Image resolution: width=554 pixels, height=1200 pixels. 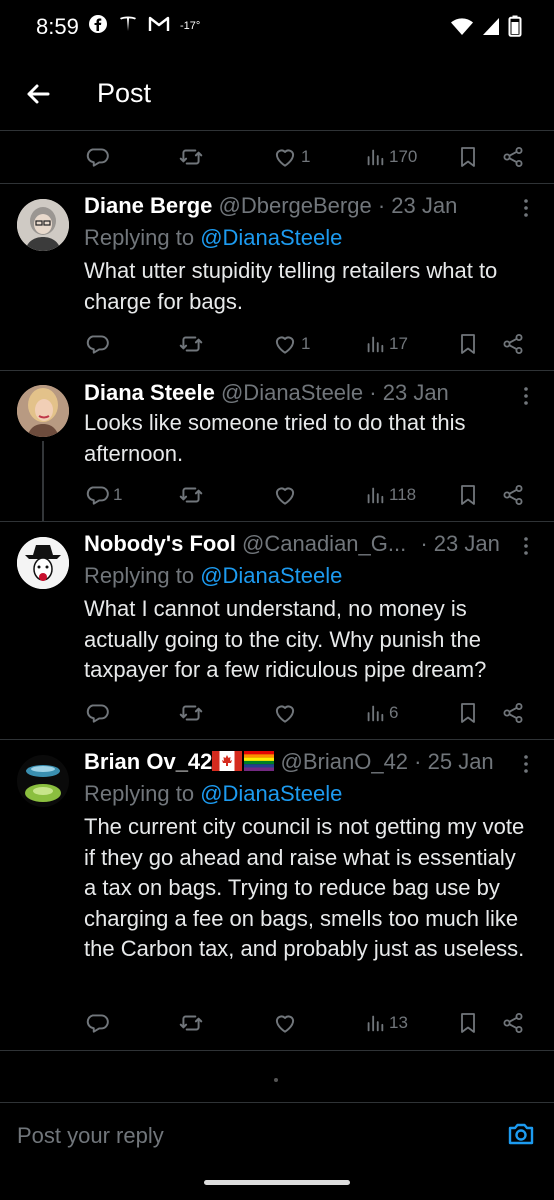 What do you see at coordinates (128, 23) in the screenshot?
I see `tesla-icon` at bounding box center [128, 23].